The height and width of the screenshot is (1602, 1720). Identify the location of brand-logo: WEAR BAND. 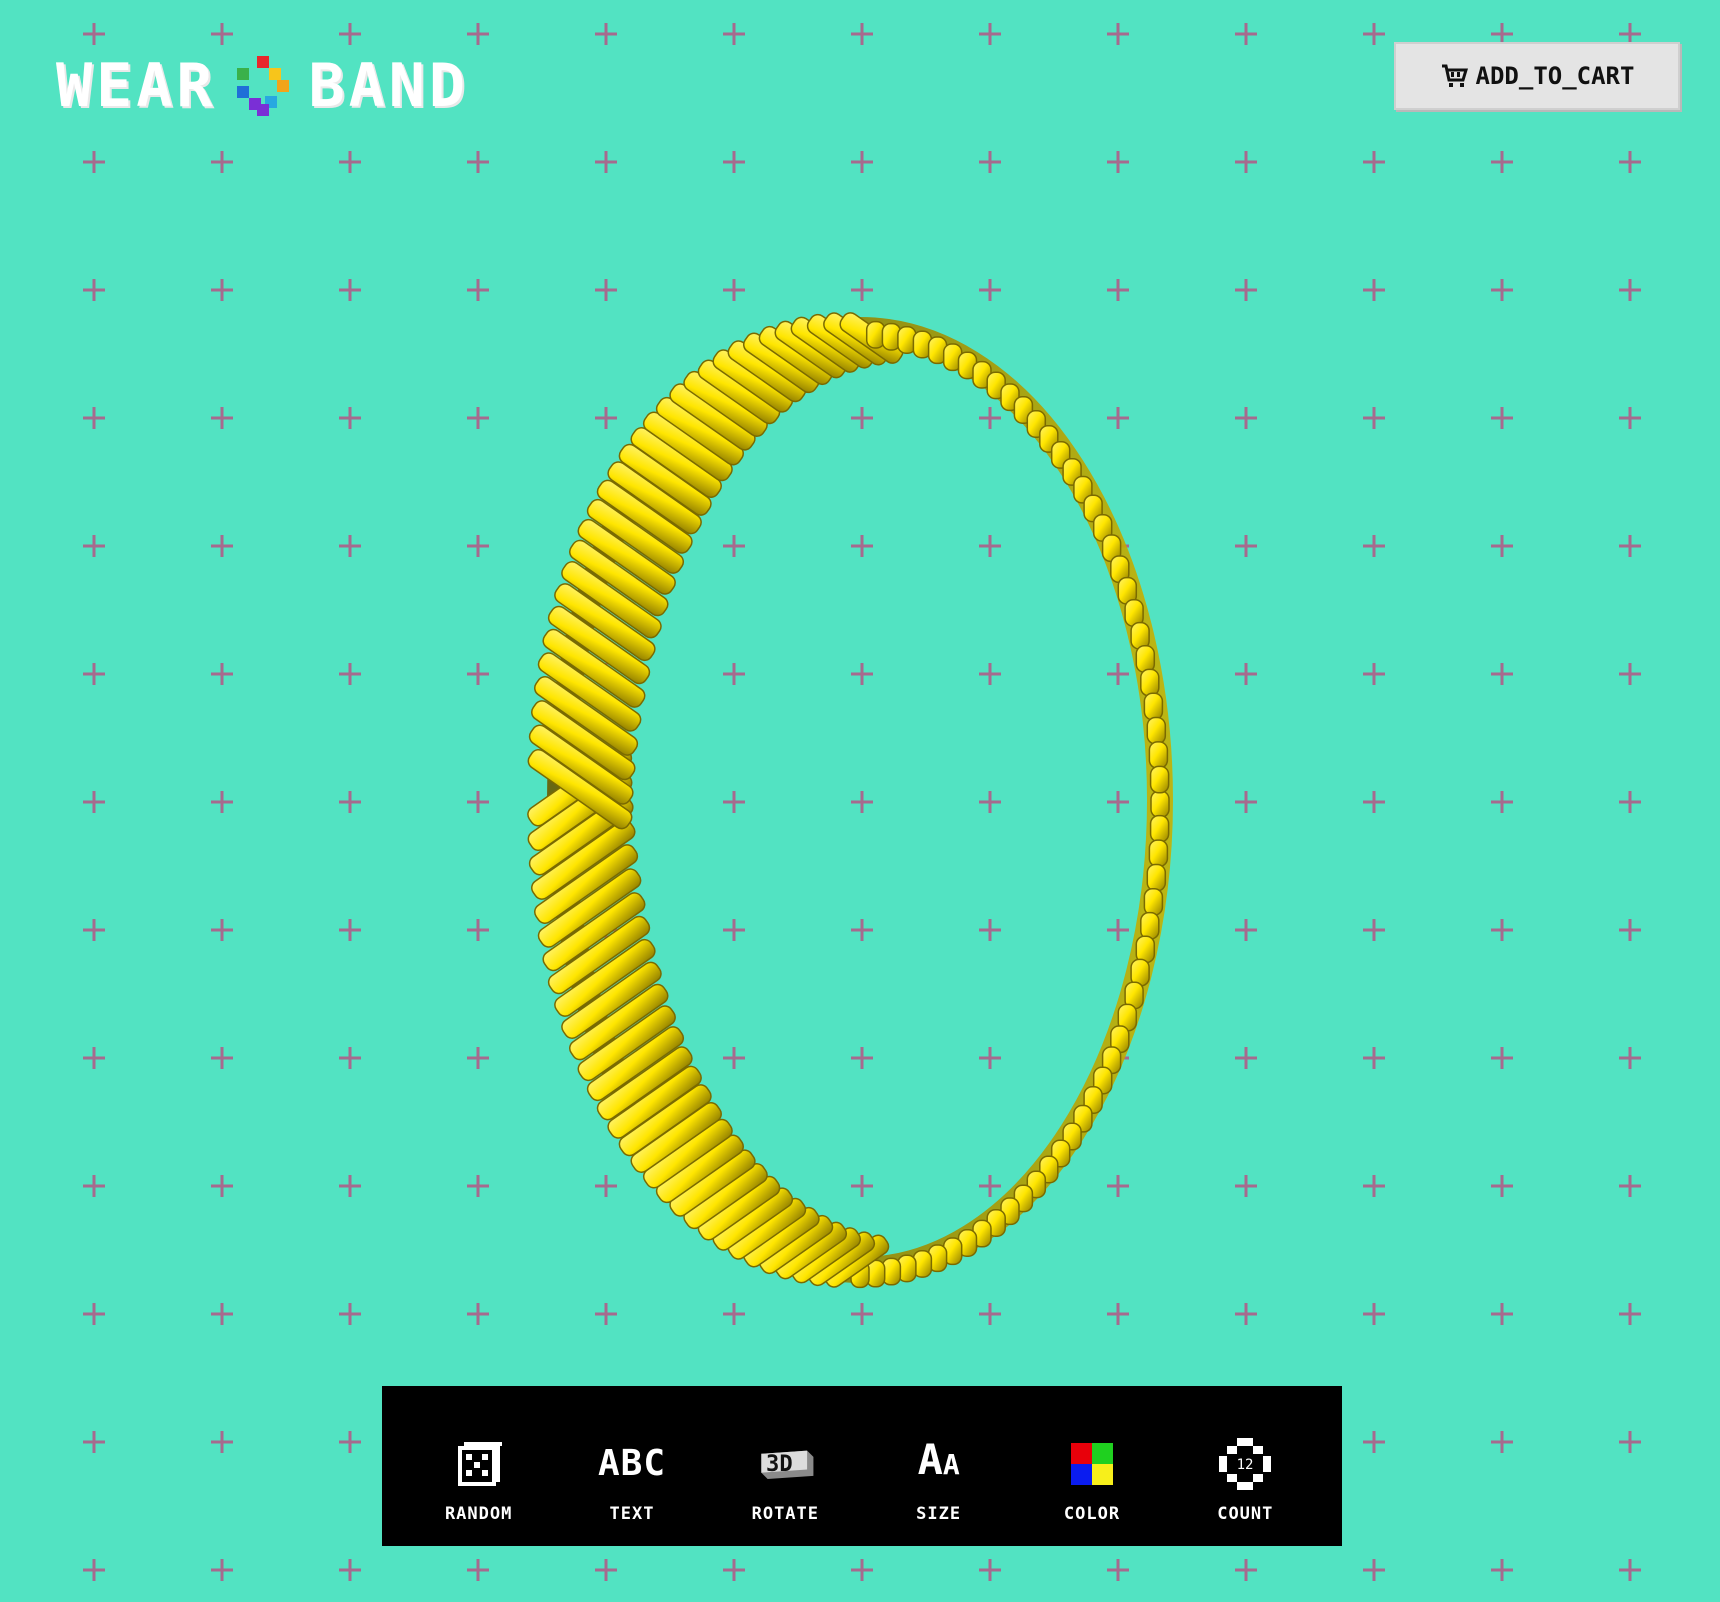
(262, 86).